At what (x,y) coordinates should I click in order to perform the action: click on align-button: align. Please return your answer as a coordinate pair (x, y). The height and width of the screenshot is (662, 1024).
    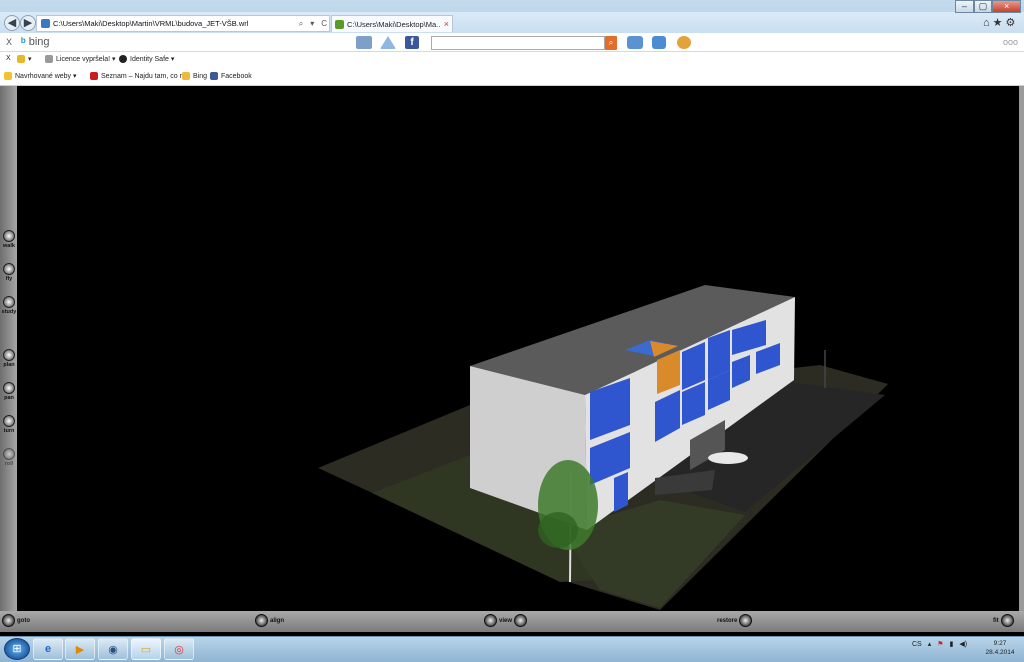
    Looking at the image, I should click on (269, 620).